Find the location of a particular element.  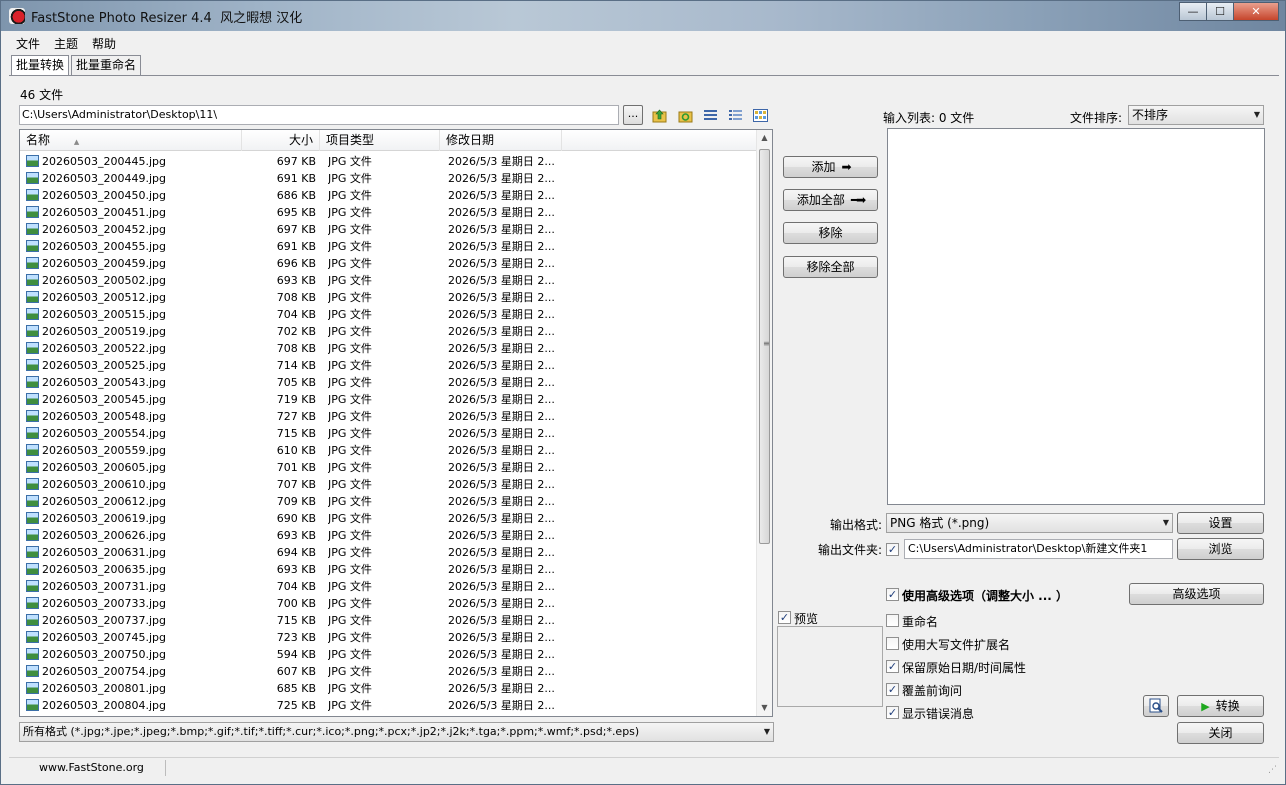

file-size: 702 KB is located at coordinates (296, 331).